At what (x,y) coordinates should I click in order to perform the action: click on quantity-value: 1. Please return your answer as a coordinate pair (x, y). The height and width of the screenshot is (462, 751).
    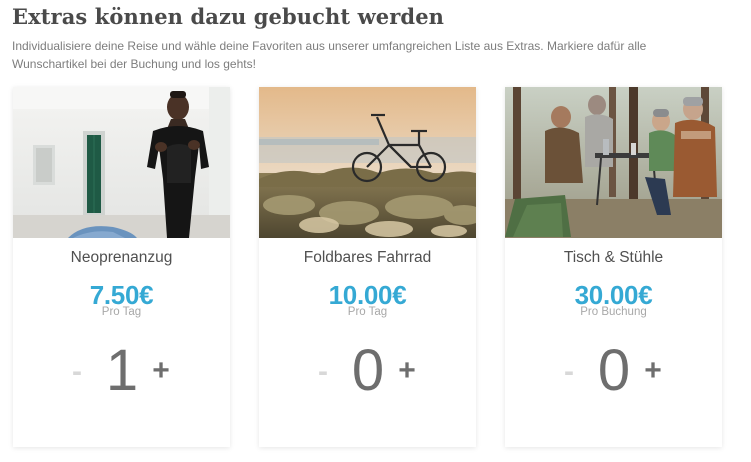
    Looking at the image, I should click on (122, 370).